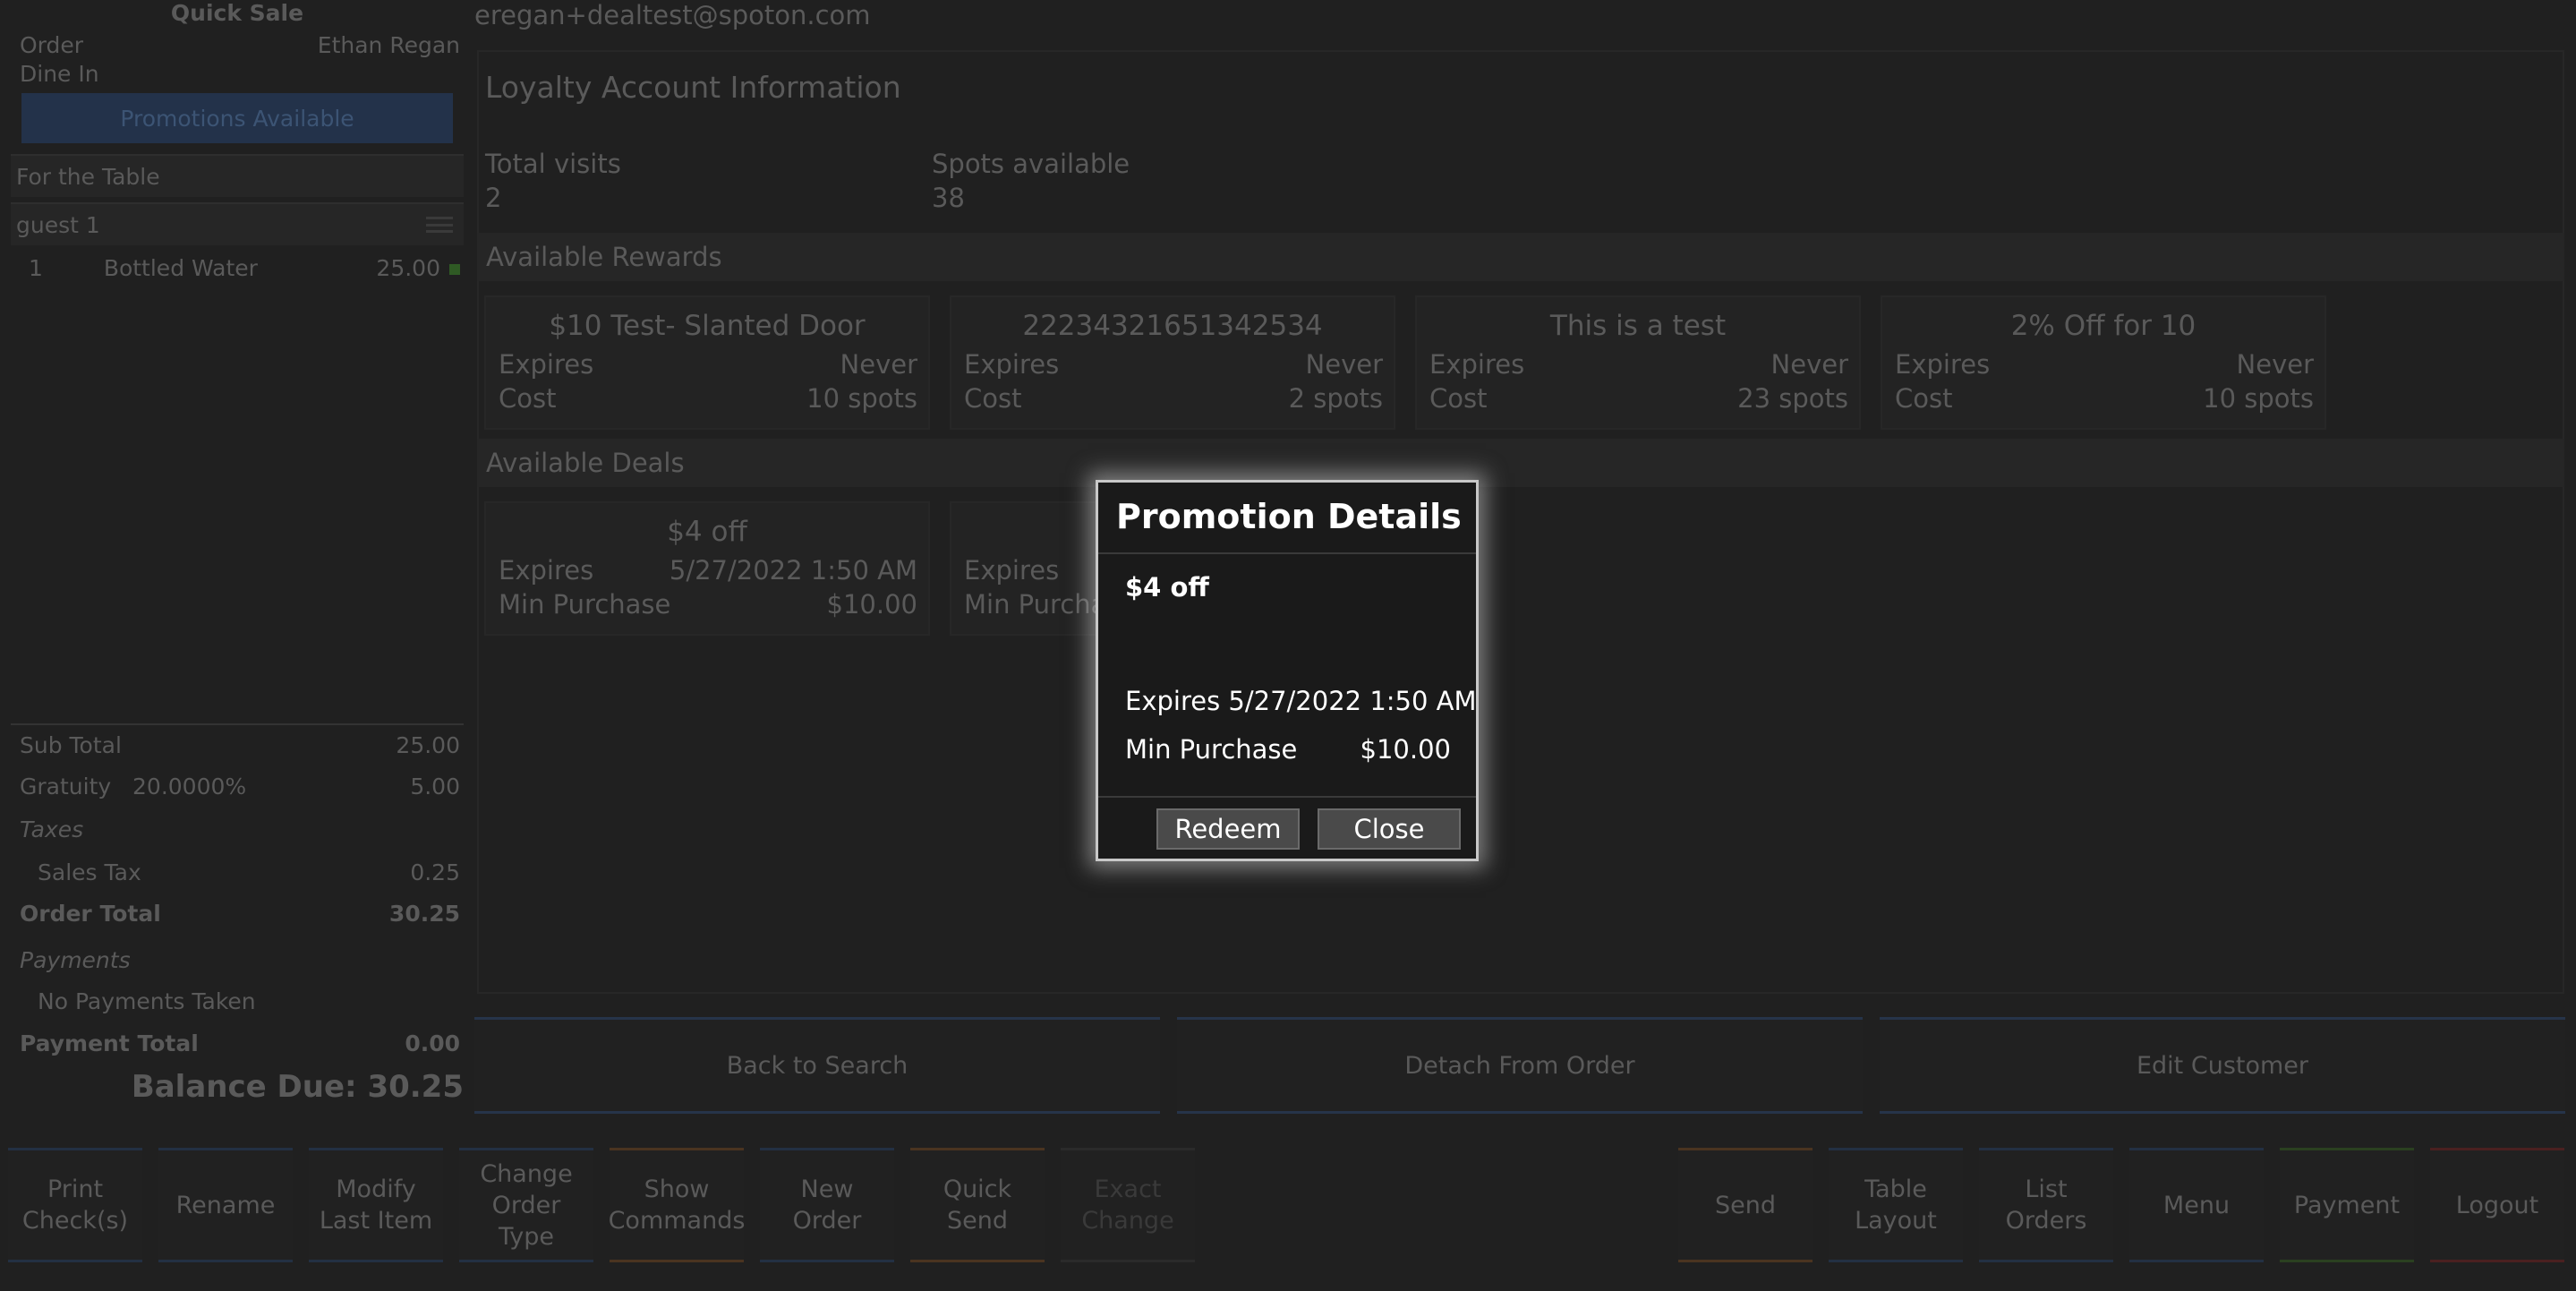 Image resolution: width=2576 pixels, height=1291 pixels. Describe the element at coordinates (435, 872) in the screenshot. I see `sales-tax-value: 0.25` at that location.